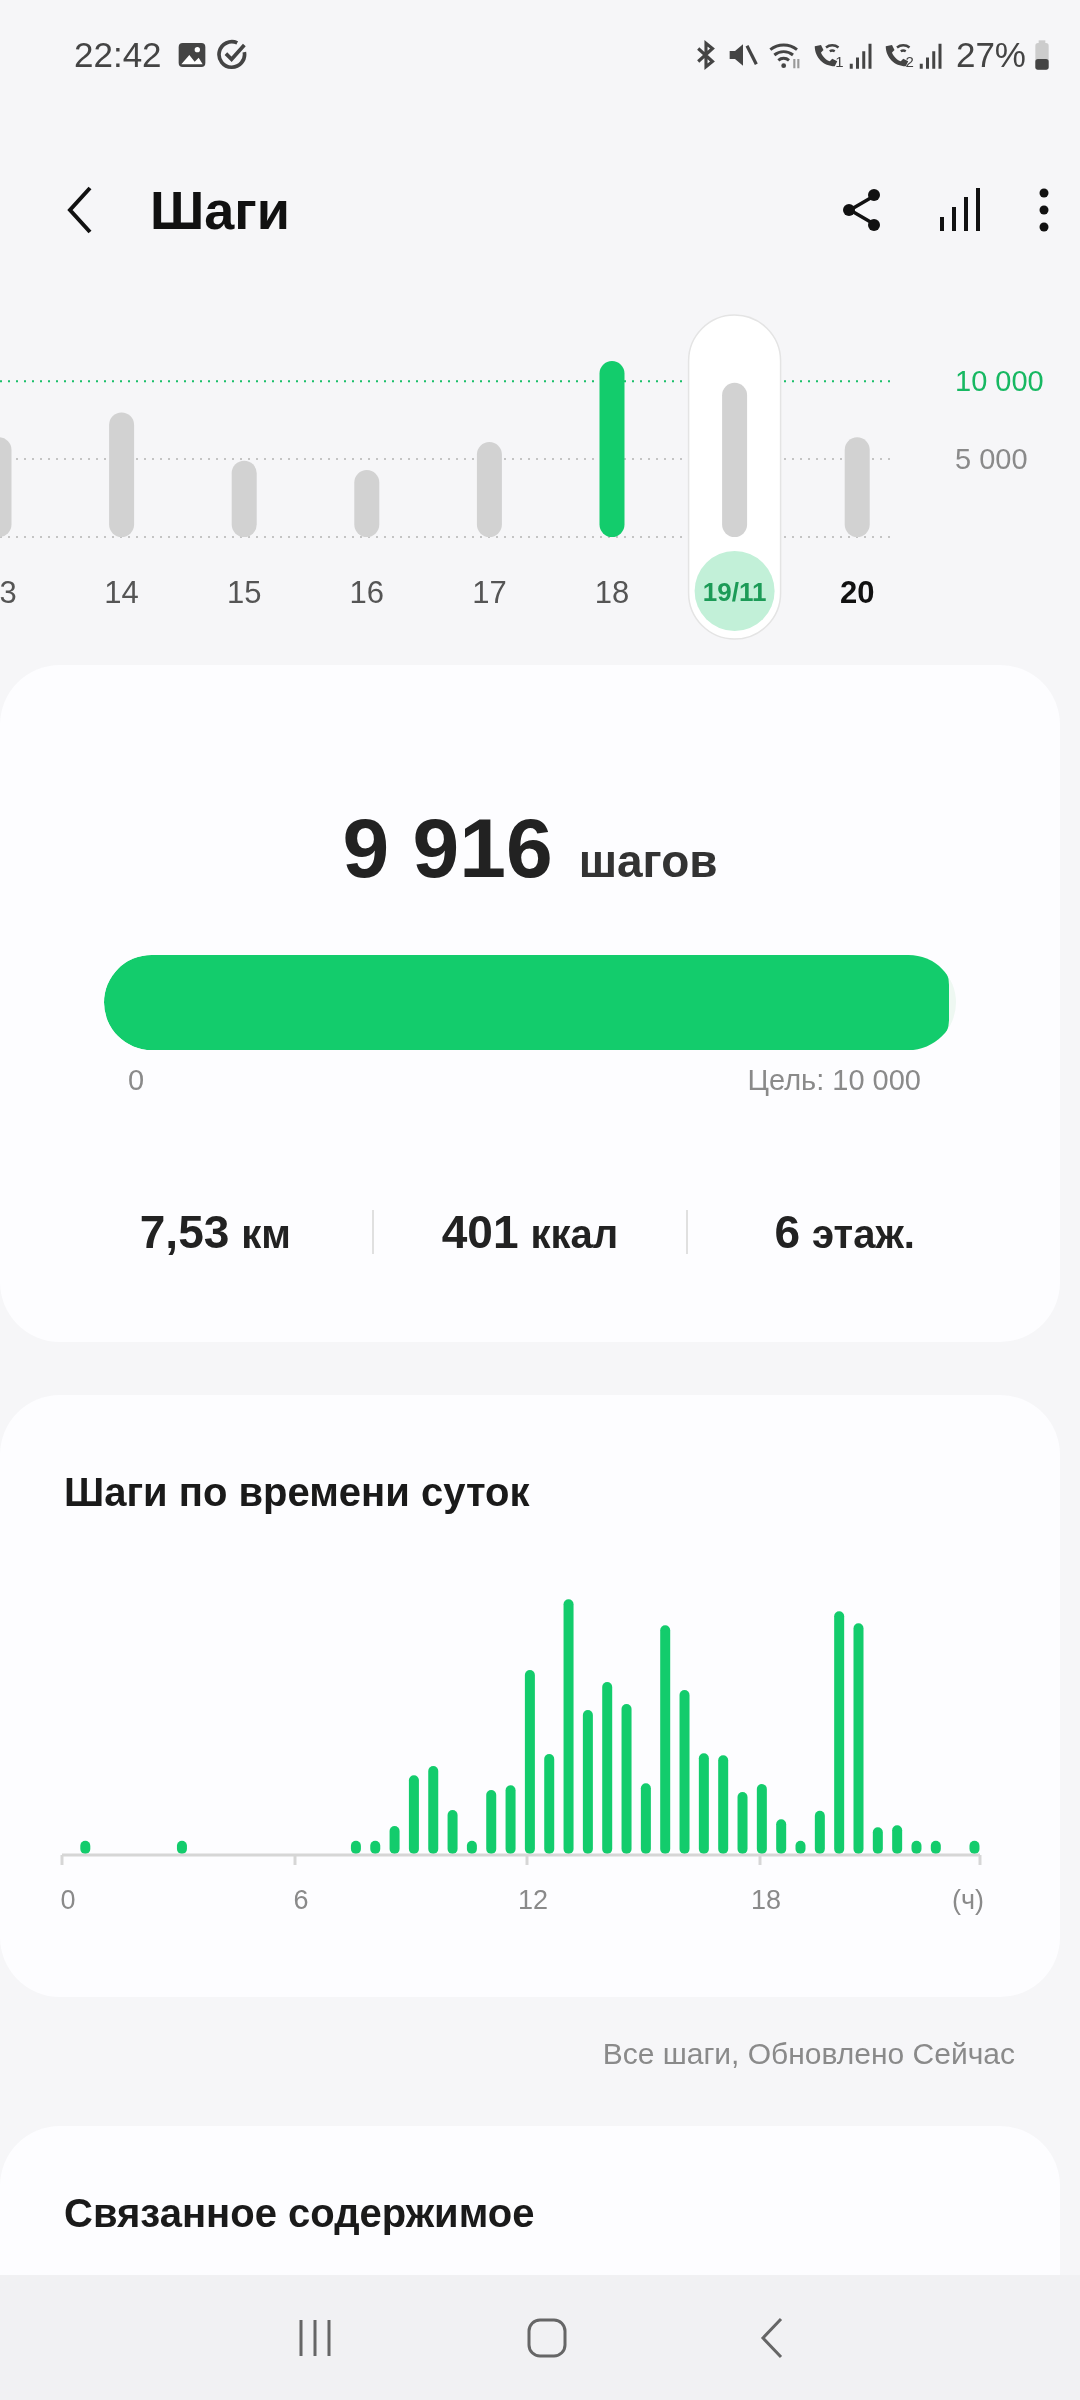 The image size is (1080, 2400). Describe the element at coordinates (648, 861) in the screenshot. I see `step-unit: шагов` at that location.